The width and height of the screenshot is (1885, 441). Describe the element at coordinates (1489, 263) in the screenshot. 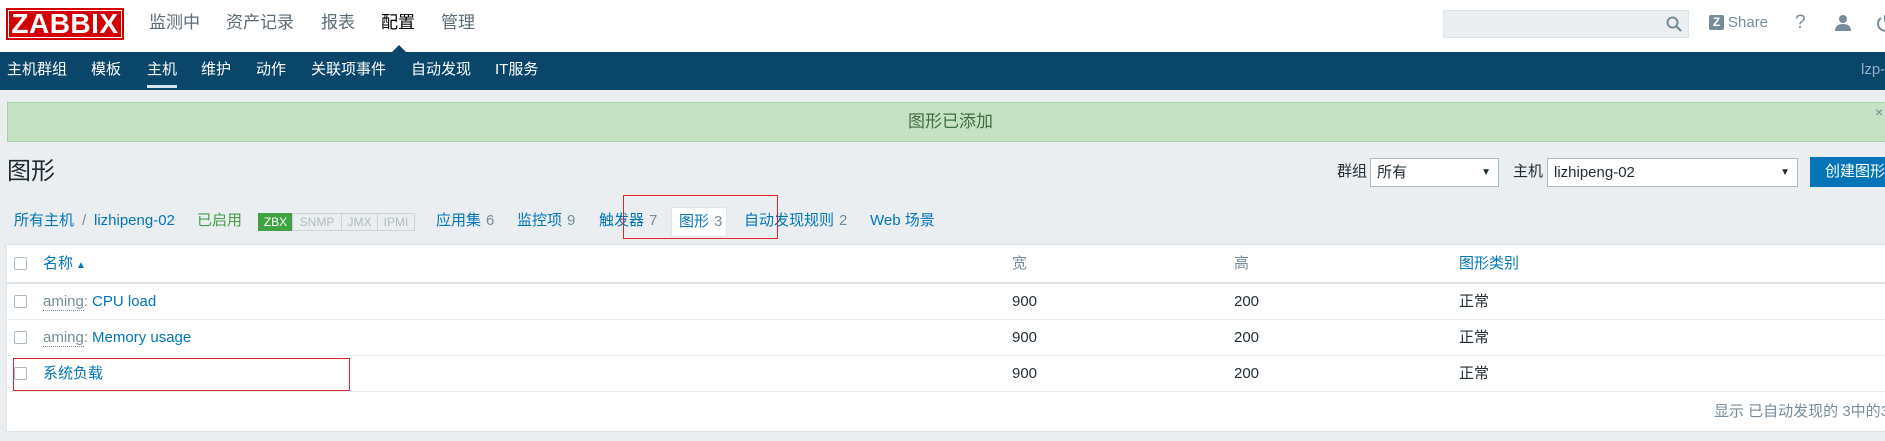

I see `column-header-graph-type: 图形类别` at that location.